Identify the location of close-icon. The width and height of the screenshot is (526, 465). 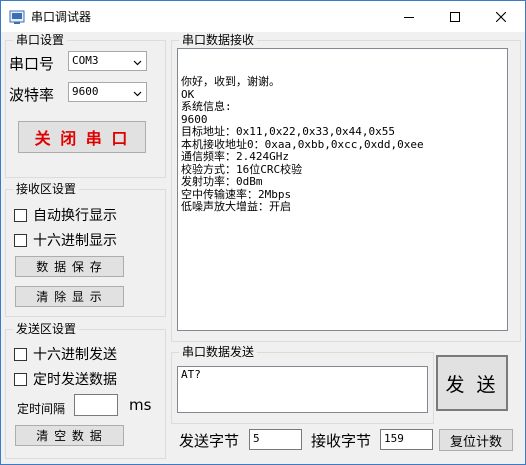
(501, 16).